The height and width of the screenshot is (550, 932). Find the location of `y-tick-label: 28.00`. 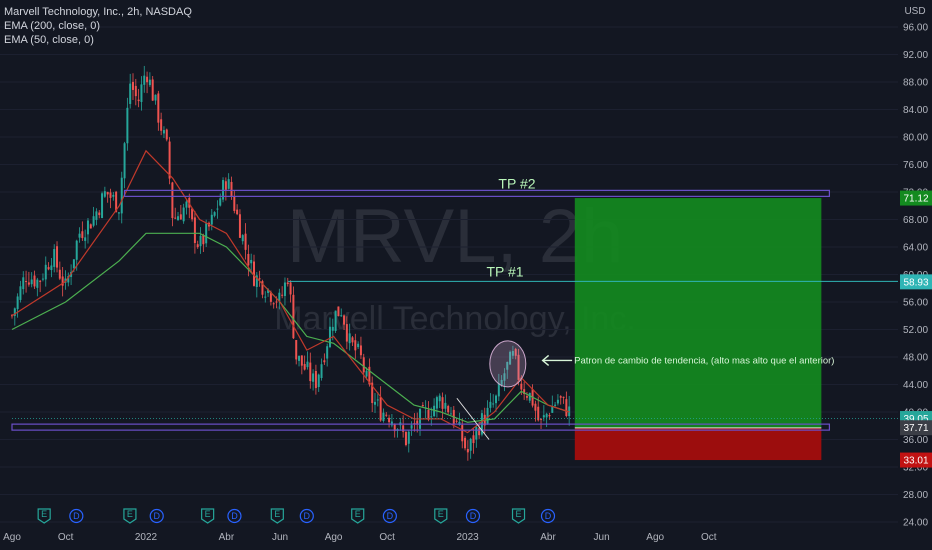

y-tick-label: 28.00 is located at coordinates (915, 495).